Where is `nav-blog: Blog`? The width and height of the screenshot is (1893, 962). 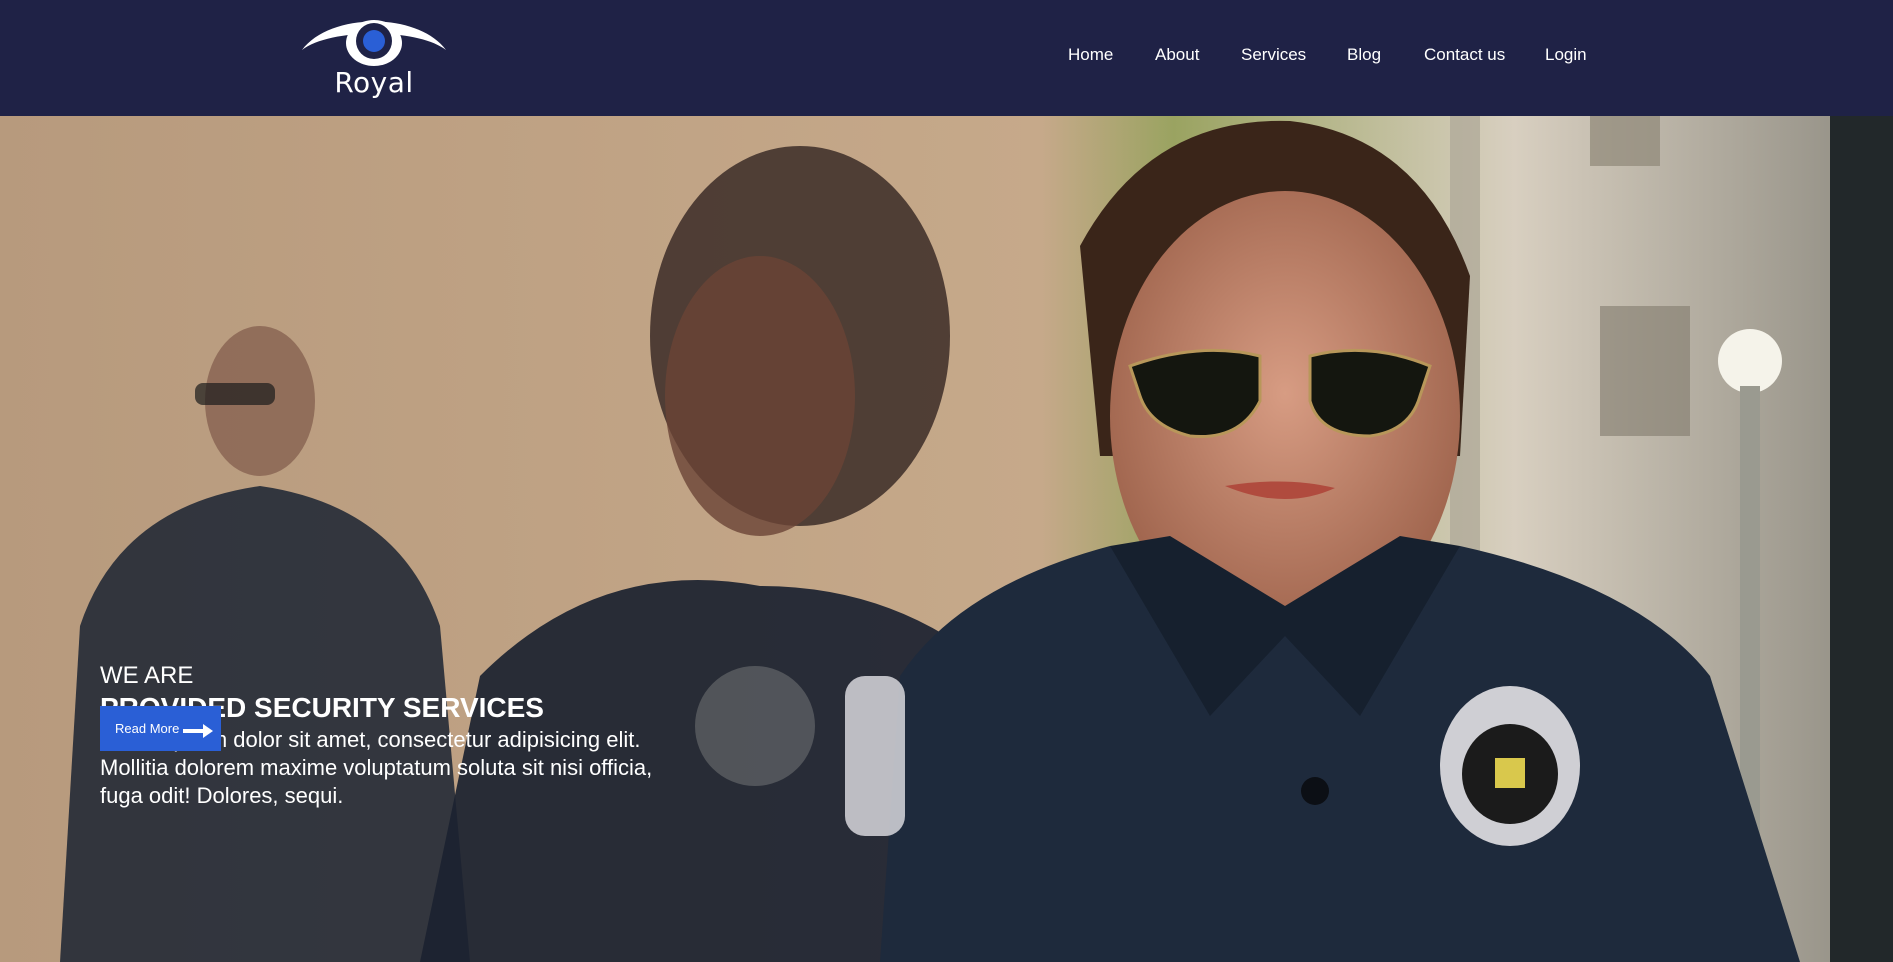 nav-blog: Blog is located at coordinates (1364, 55).